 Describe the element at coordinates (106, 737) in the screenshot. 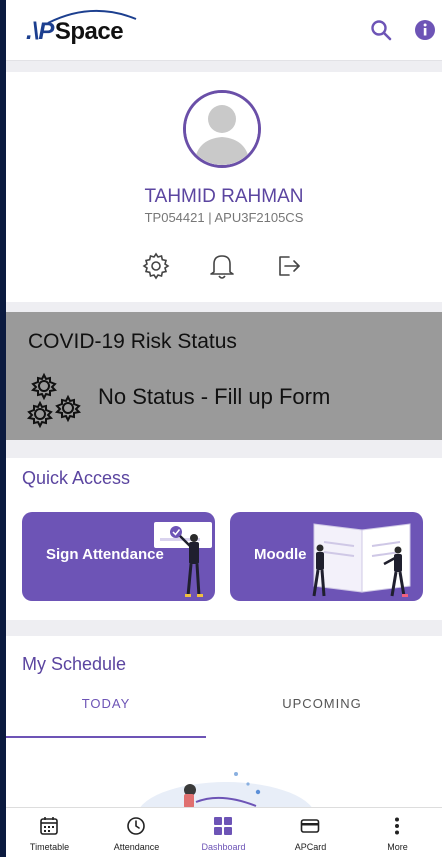

I see `active-tab-indicator` at that location.